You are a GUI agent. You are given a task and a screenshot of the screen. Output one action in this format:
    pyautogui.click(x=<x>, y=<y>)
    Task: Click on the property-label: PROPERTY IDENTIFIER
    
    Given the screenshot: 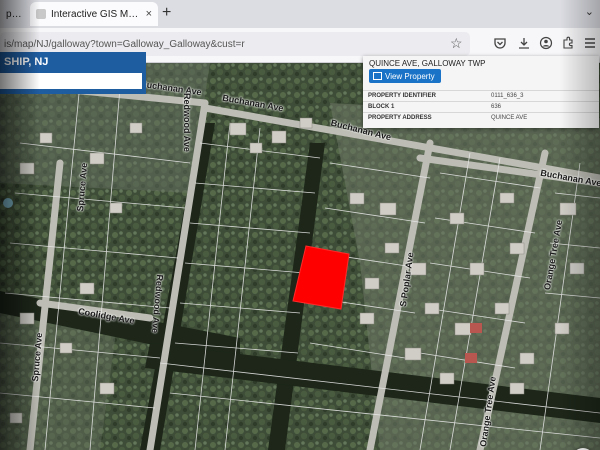 What is the action you would take?
    pyautogui.click(x=402, y=96)
    